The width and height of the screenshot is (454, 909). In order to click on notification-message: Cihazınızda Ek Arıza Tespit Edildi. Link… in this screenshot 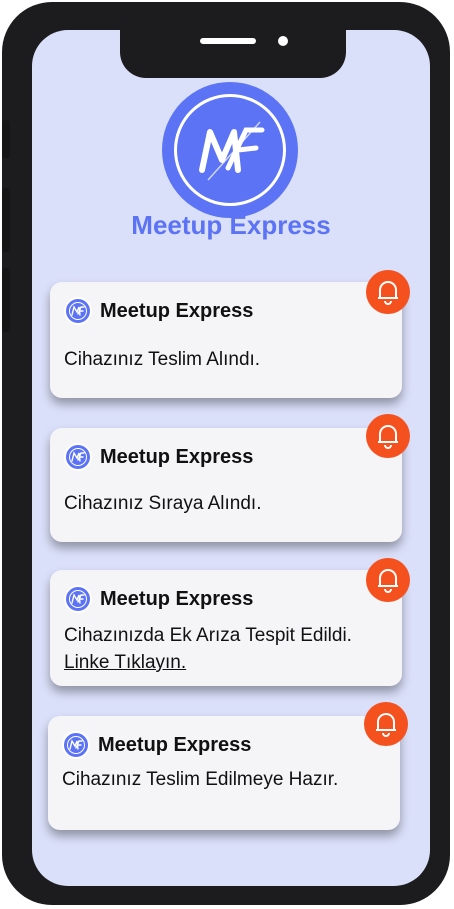, I will do `click(224, 649)`.